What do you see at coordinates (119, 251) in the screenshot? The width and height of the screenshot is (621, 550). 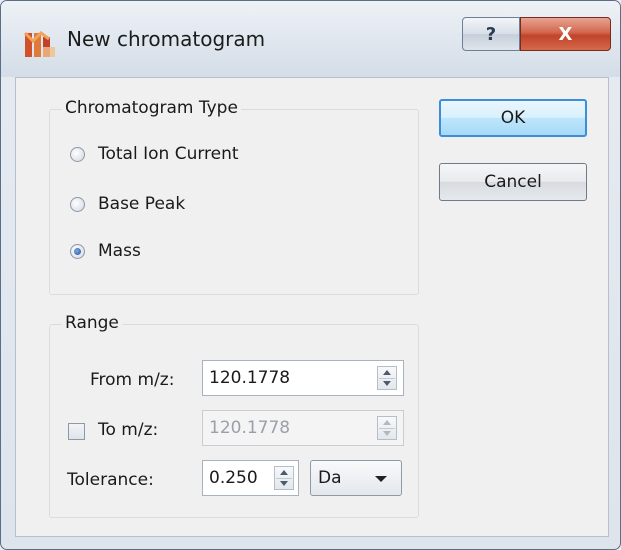 I see `radio-label: Mass` at bounding box center [119, 251].